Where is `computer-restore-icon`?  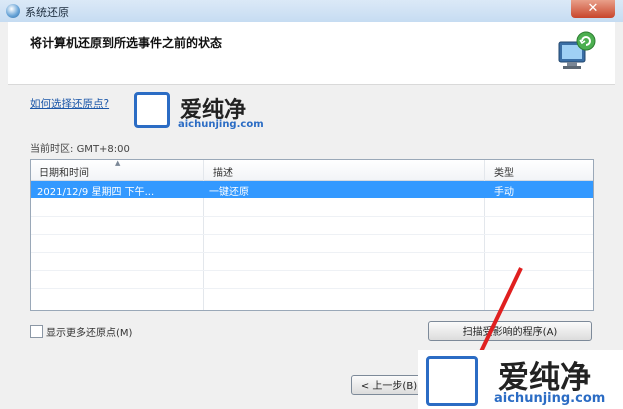 computer-restore-icon is located at coordinates (577, 50).